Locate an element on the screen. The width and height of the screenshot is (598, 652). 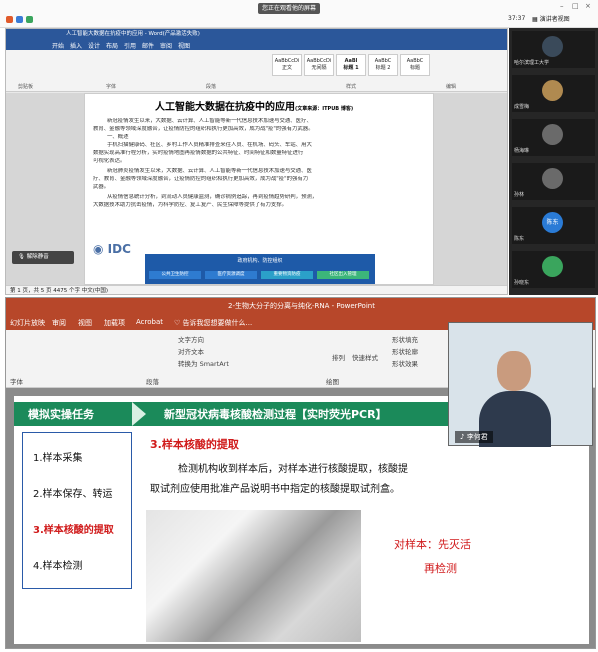
participant-tile: 陈东 陈东 is located at coordinates (553, 225).